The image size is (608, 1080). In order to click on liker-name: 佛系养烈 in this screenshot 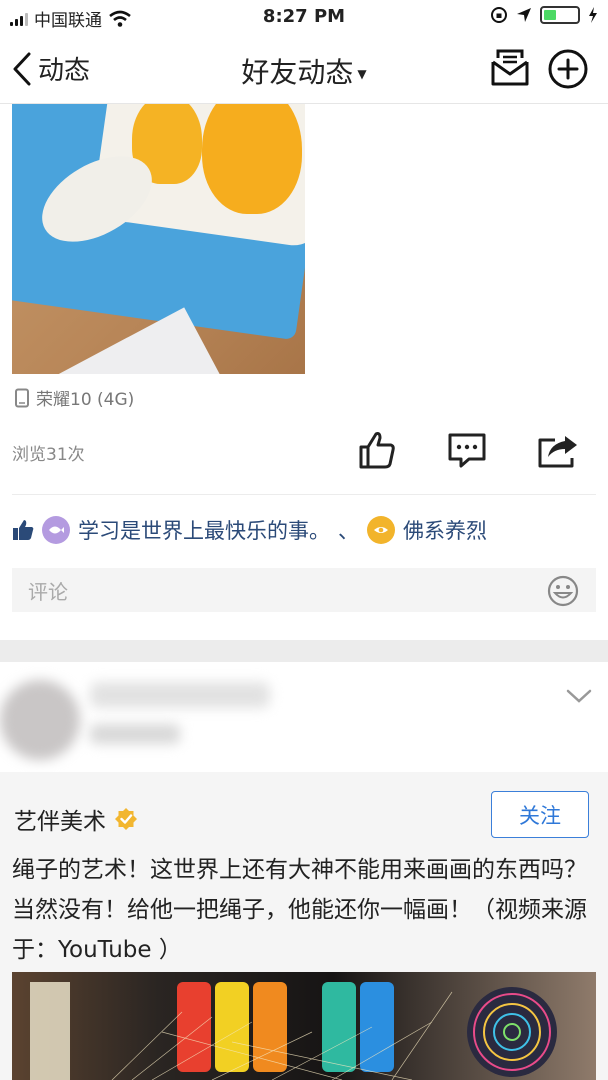, I will do `click(445, 530)`.